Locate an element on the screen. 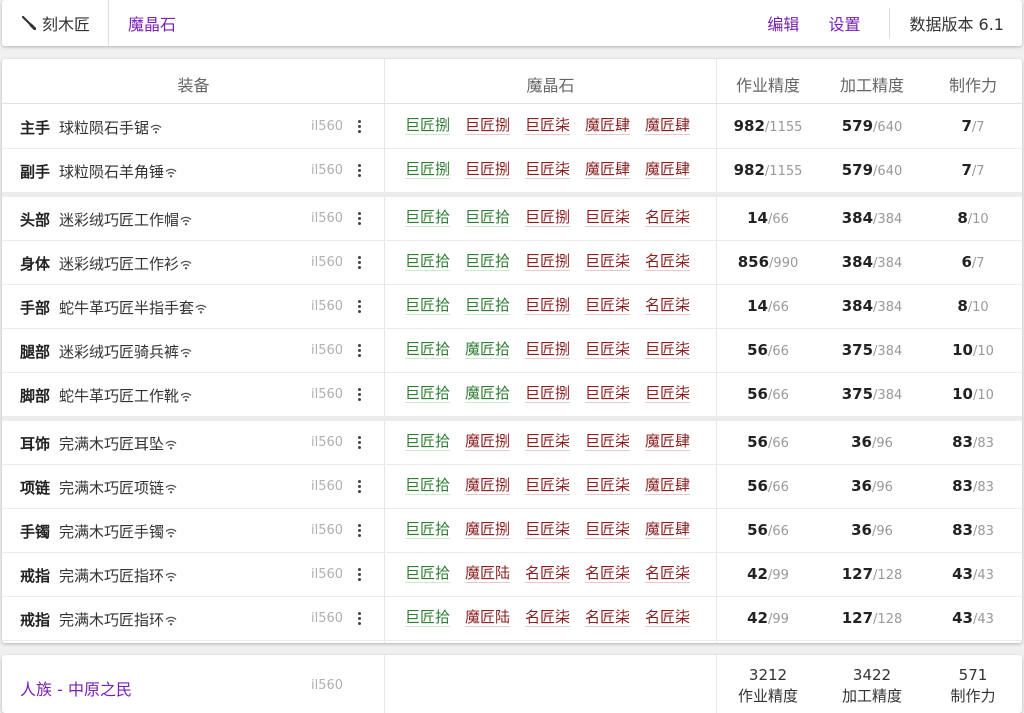  item-name: 迷彩绒巧匠骑兵裤 is located at coordinates (125, 351).